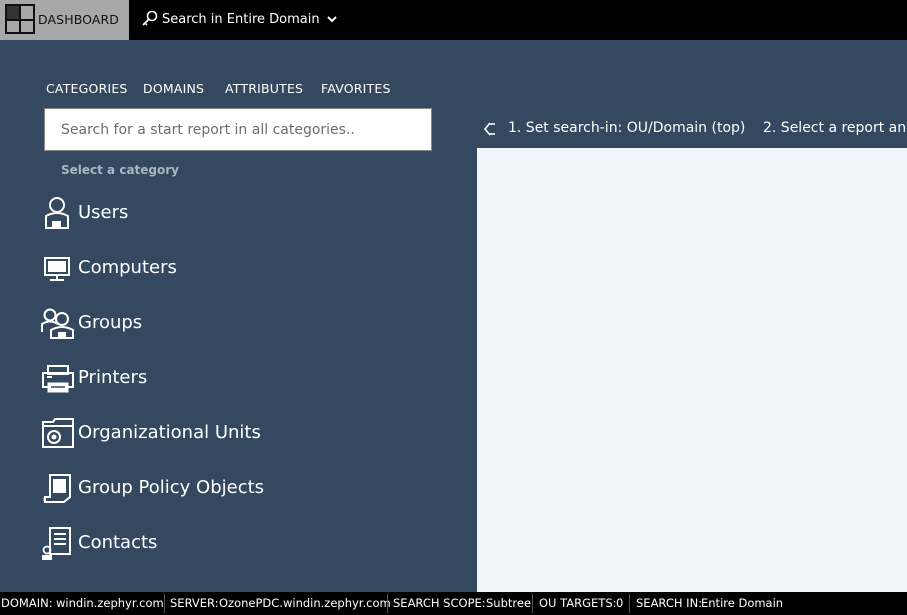  What do you see at coordinates (110, 603) in the screenshot?
I see `status-domain-value: windin.zephyr.com` at bounding box center [110, 603].